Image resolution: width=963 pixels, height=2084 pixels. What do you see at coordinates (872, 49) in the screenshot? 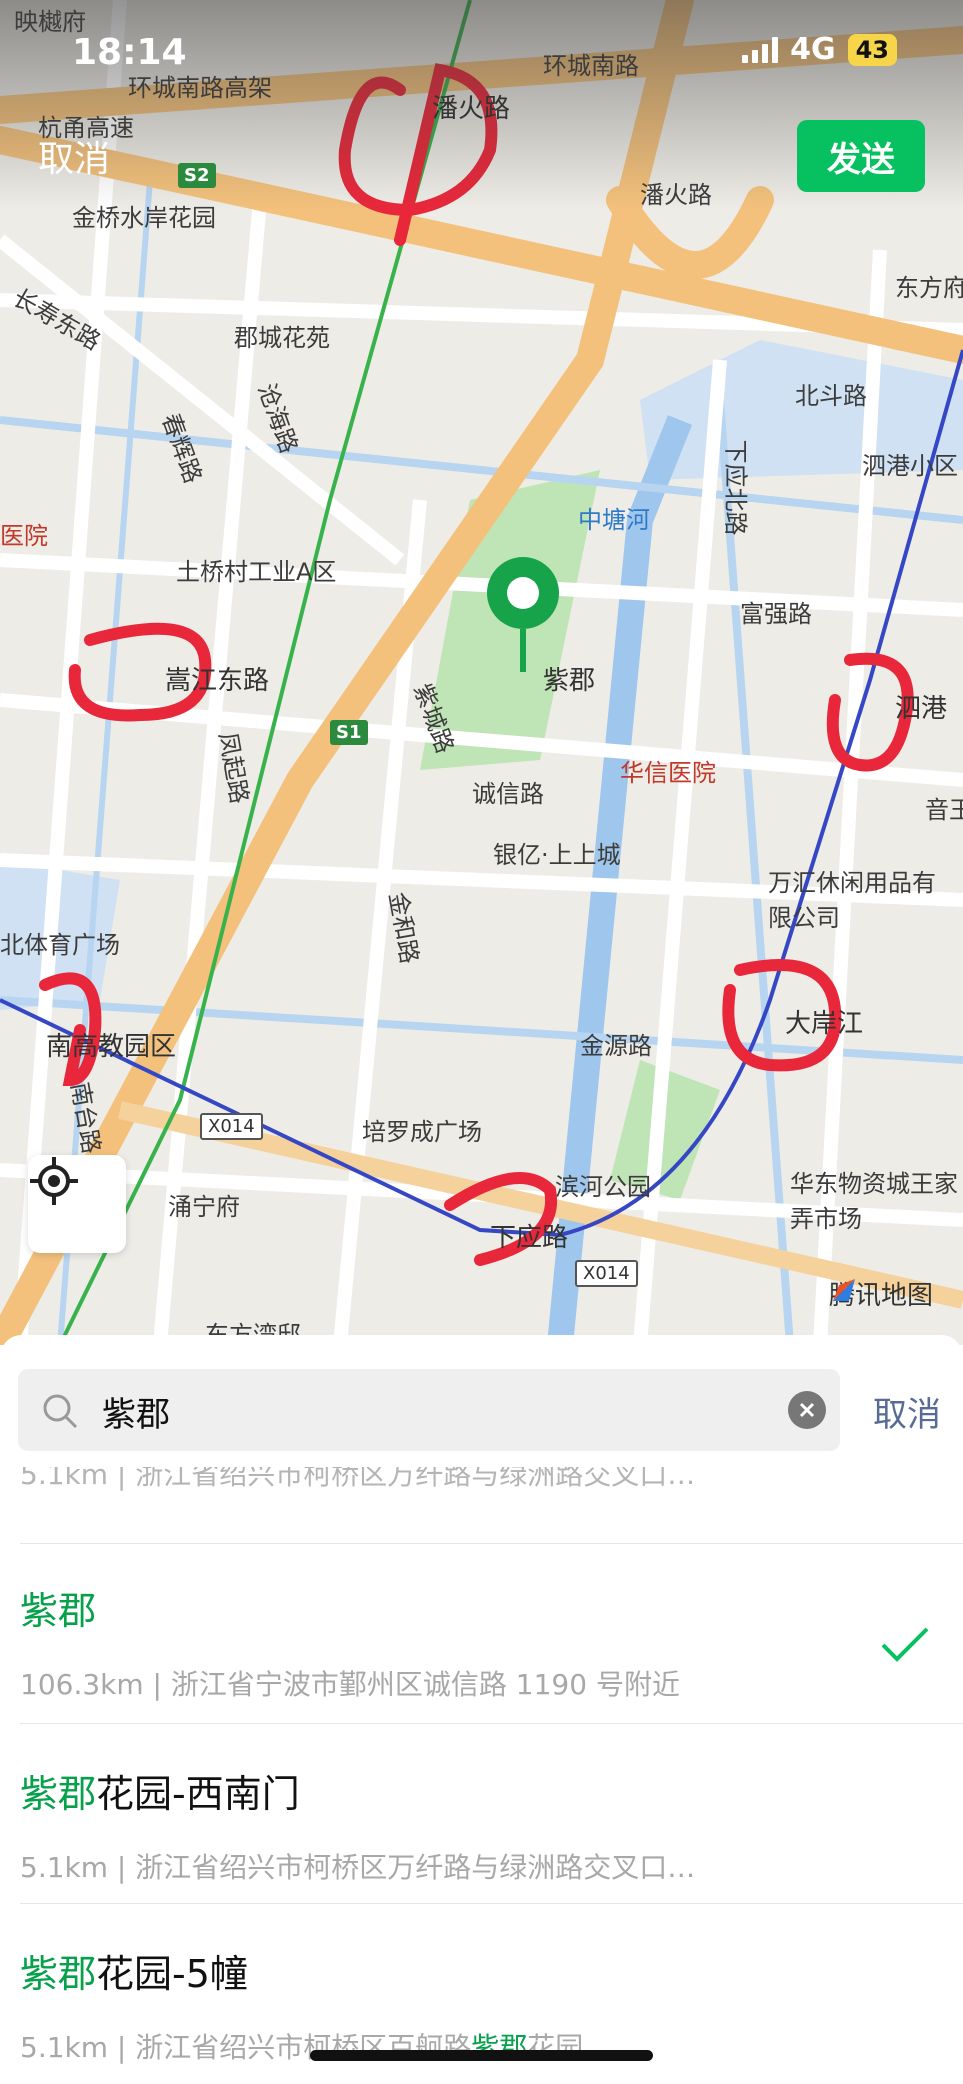
I see `battery-icon: 43` at bounding box center [872, 49].